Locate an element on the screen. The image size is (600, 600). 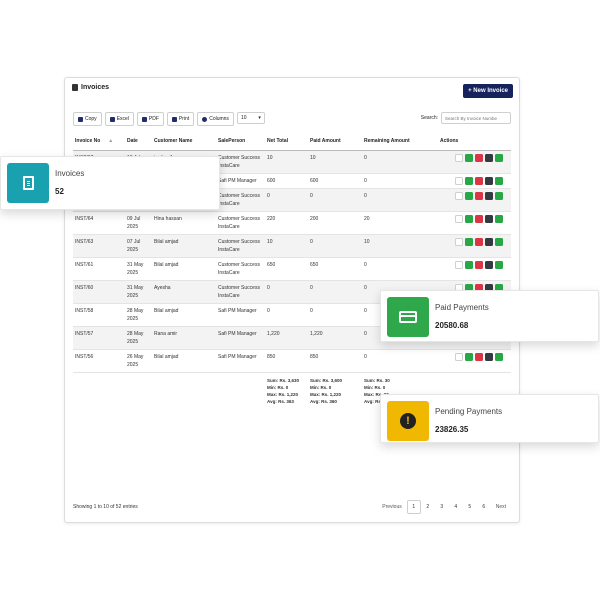
cell-date: 28 May 2025 is located at coordinates (138, 315).